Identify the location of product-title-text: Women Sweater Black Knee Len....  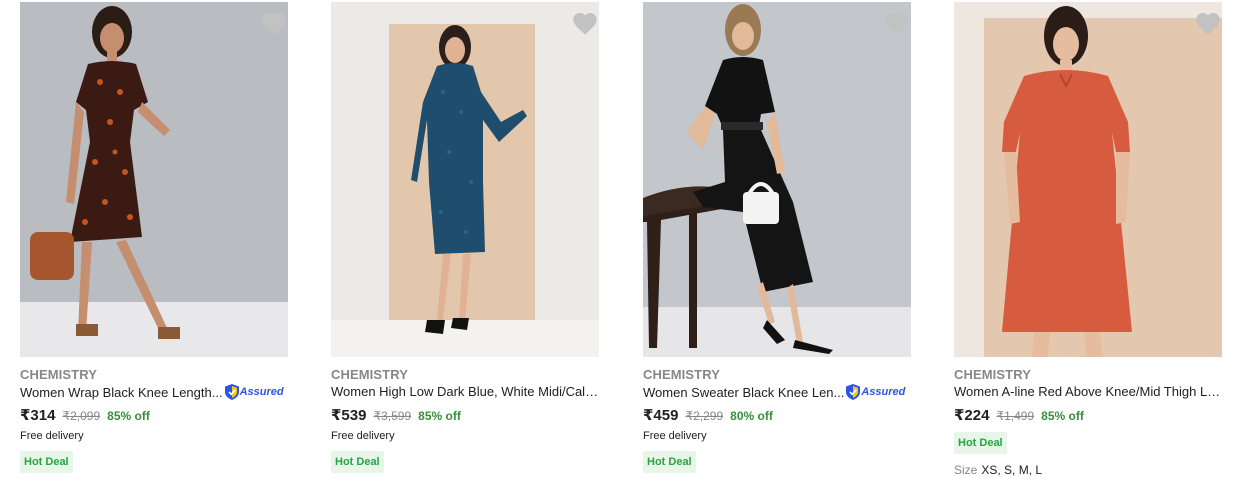
(744, 392).